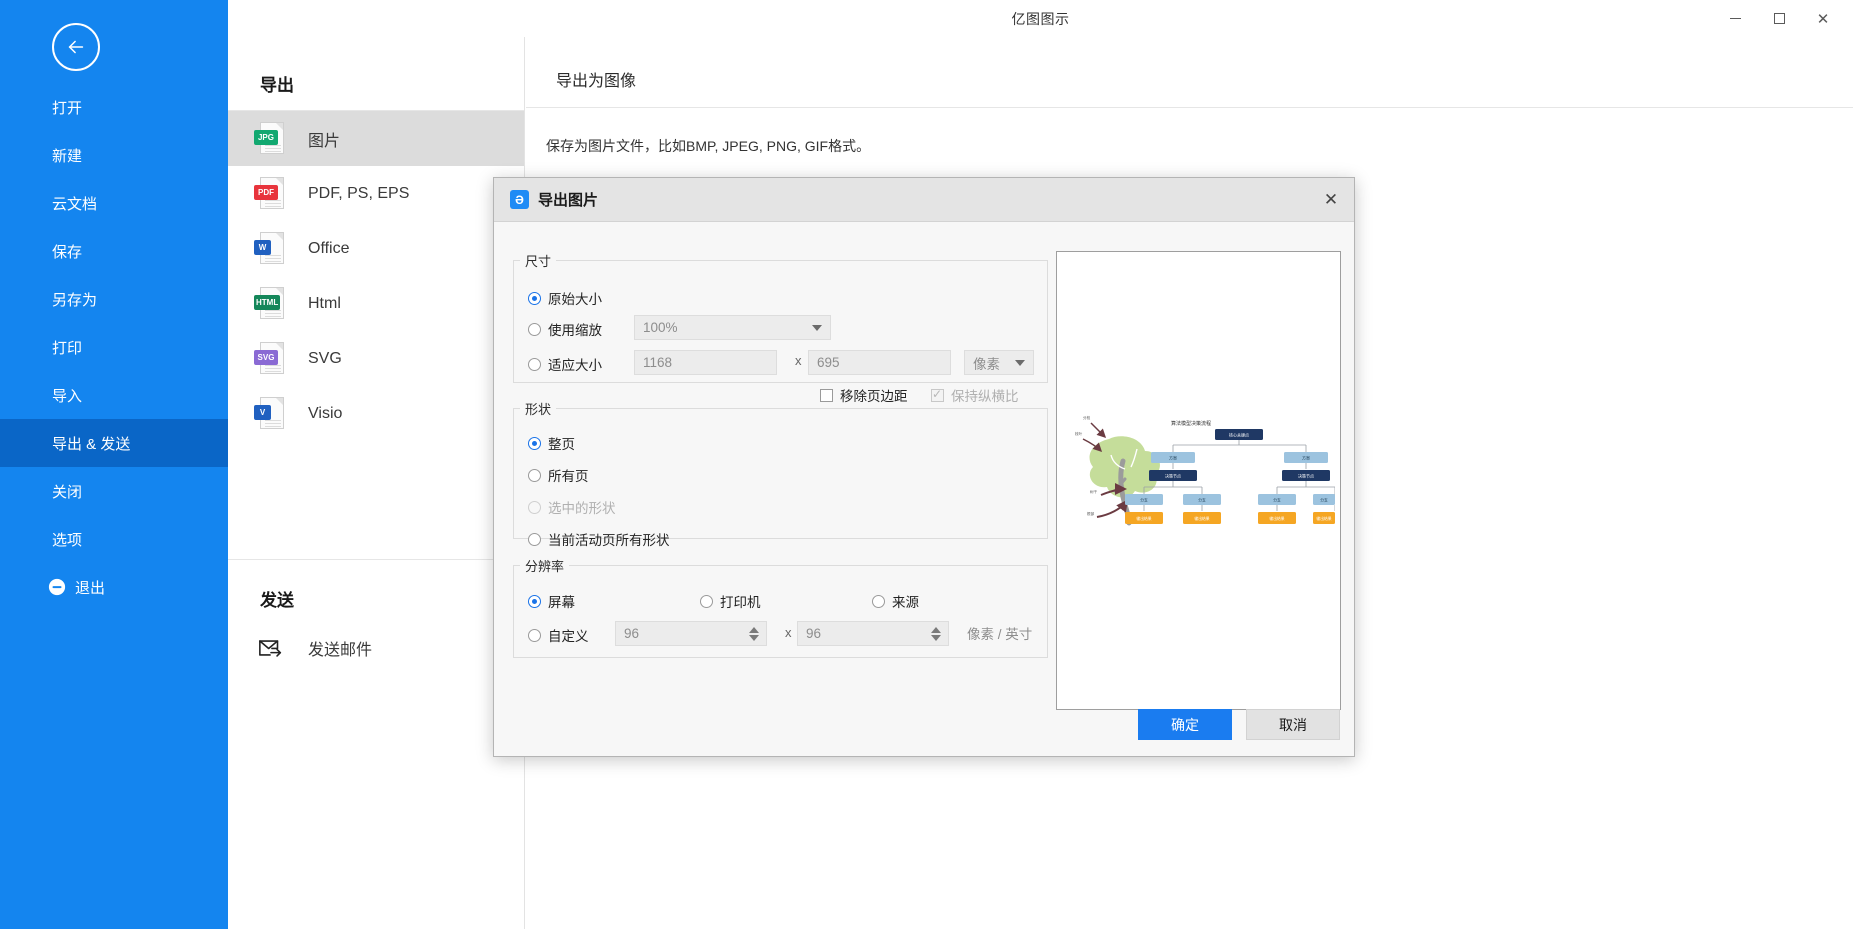 The width and height of the screenshot is (1853, 929). Describe the element at coordinates (561, 602) in the screenshot. I see `radio-resolution-screen-label: 屏幕` at that location.